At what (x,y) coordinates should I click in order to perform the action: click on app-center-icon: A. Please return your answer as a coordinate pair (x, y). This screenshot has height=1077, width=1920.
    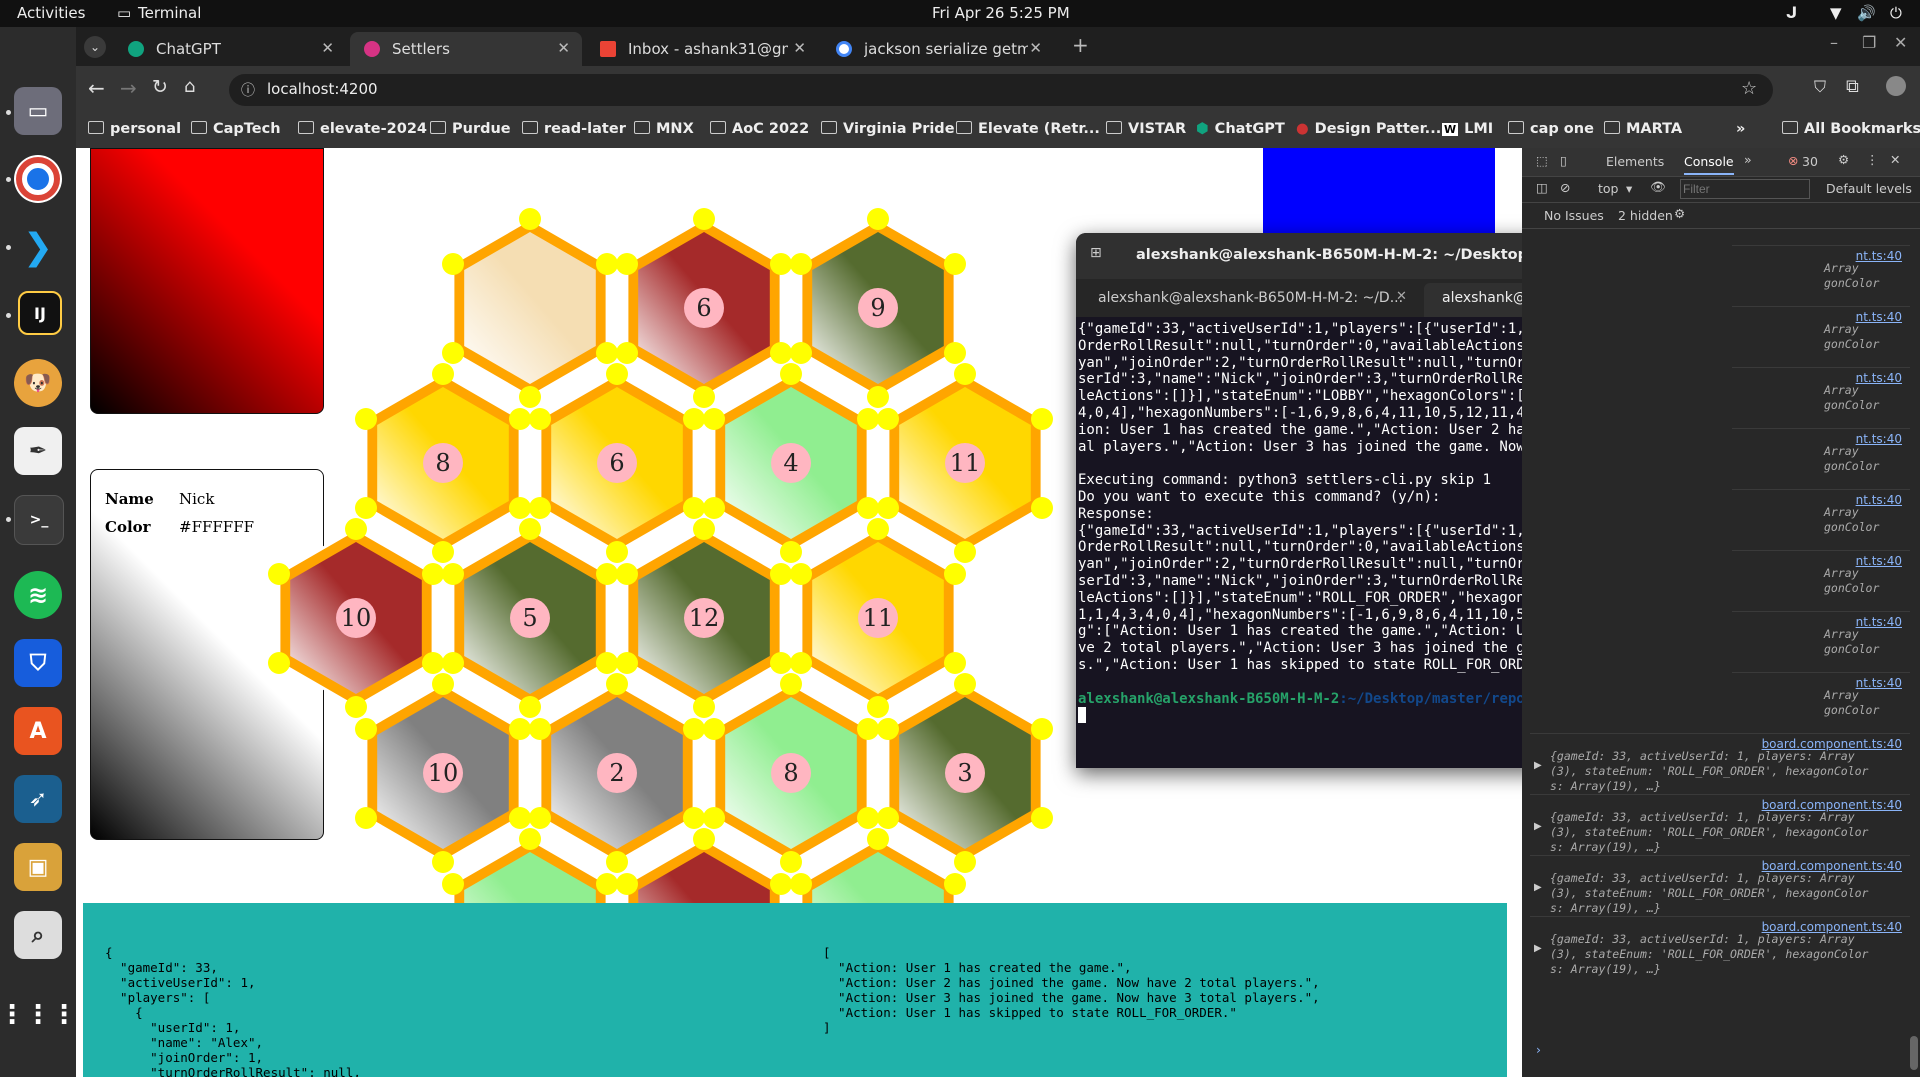
    Looking at the image, I should click on (38, 731).